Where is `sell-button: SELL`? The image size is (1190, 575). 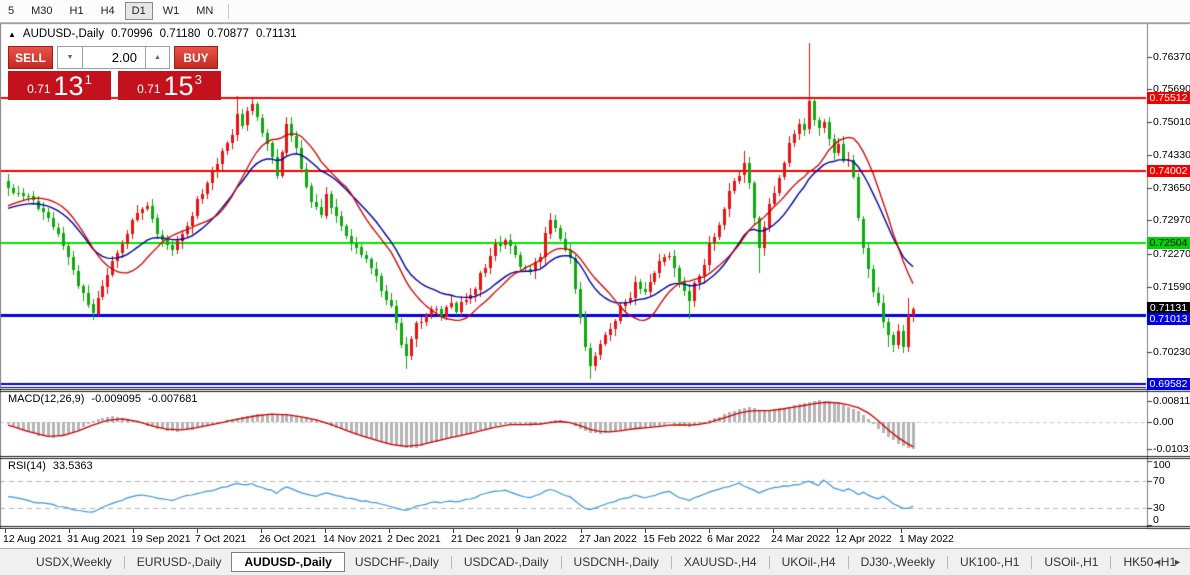
sell-button: SELL is located at coordinates (30, 57).